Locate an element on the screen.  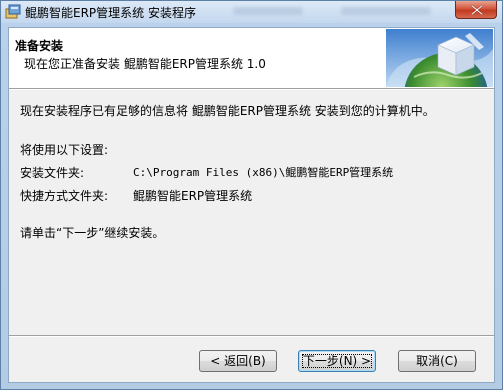
continue-instruction: 请单击“下一步”继续安装。 is located at coordinates (92, 233).